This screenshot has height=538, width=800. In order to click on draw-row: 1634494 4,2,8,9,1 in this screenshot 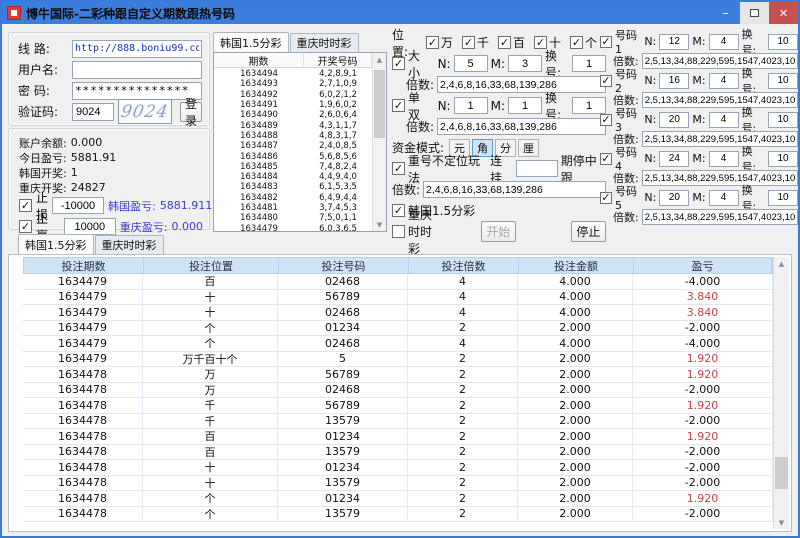, I will do `click(293, 74)`.